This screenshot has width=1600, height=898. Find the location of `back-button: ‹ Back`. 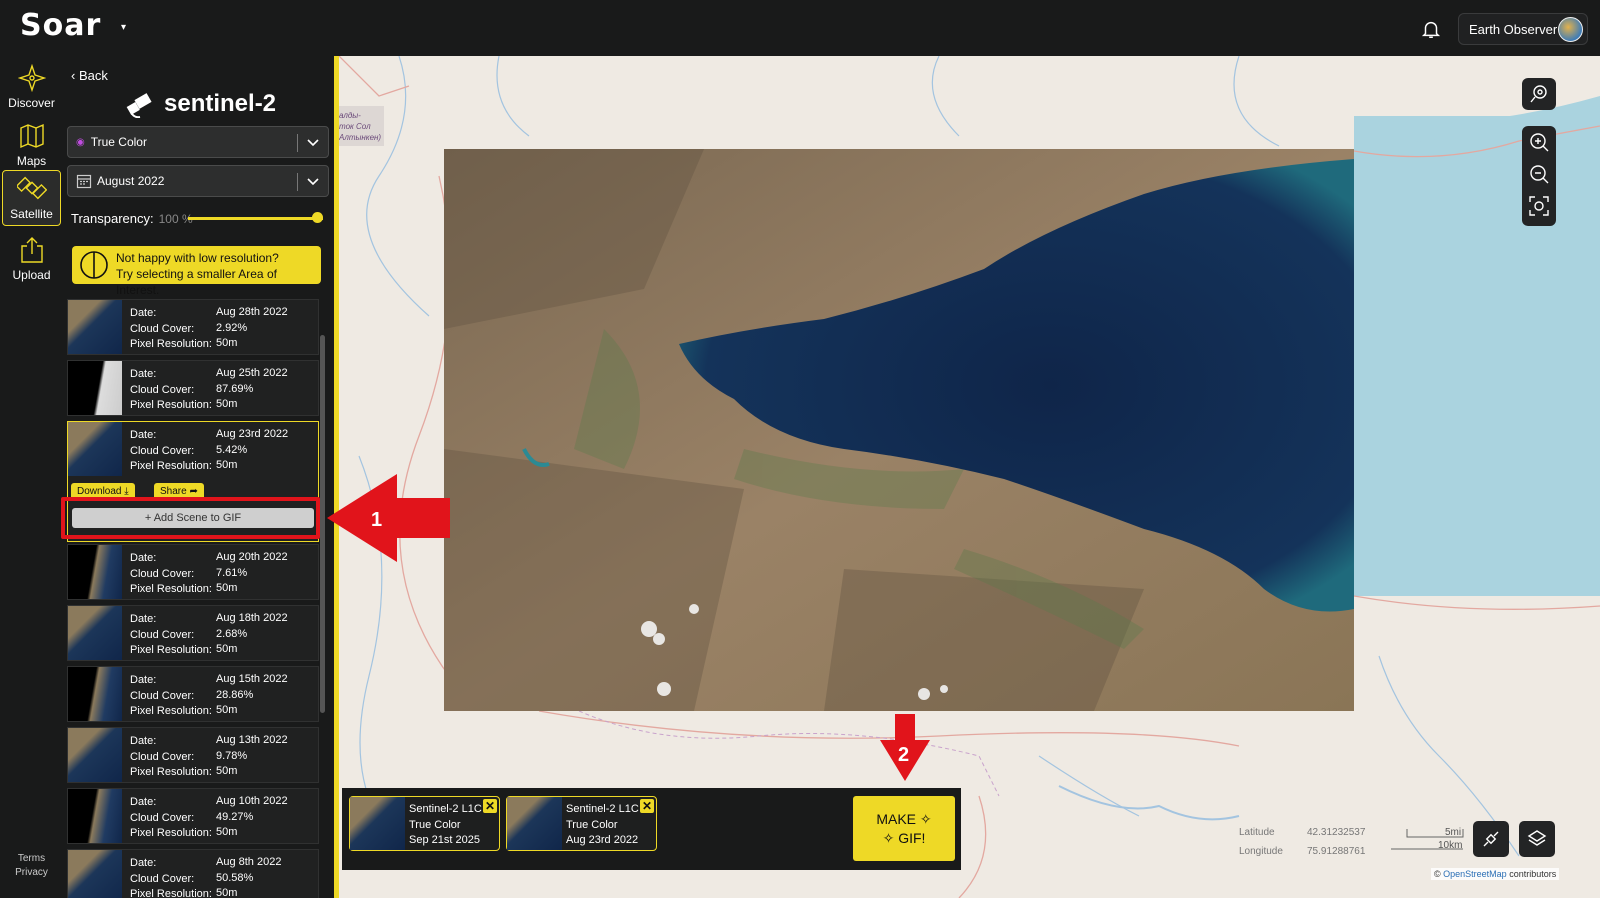

back-button: ‹ Back is located at coordinates (89, 75).